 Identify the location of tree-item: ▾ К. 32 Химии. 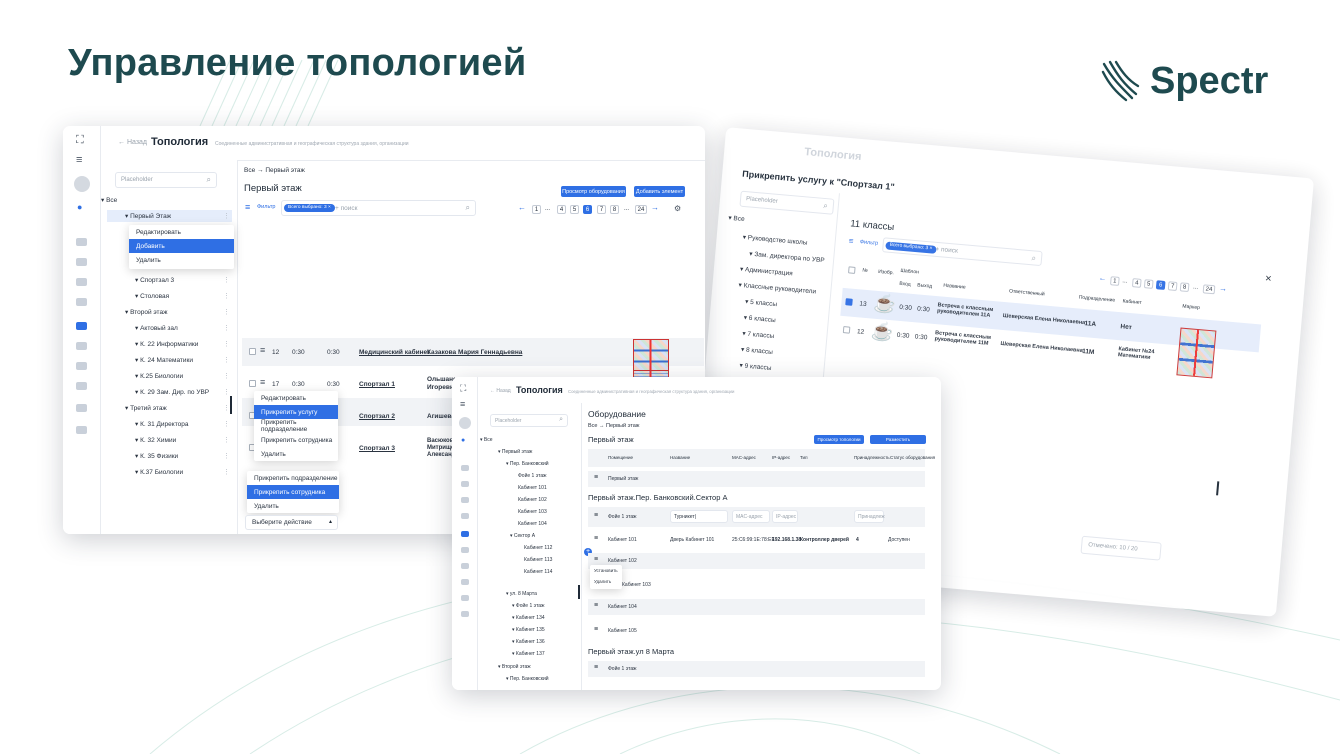
(155, 440).